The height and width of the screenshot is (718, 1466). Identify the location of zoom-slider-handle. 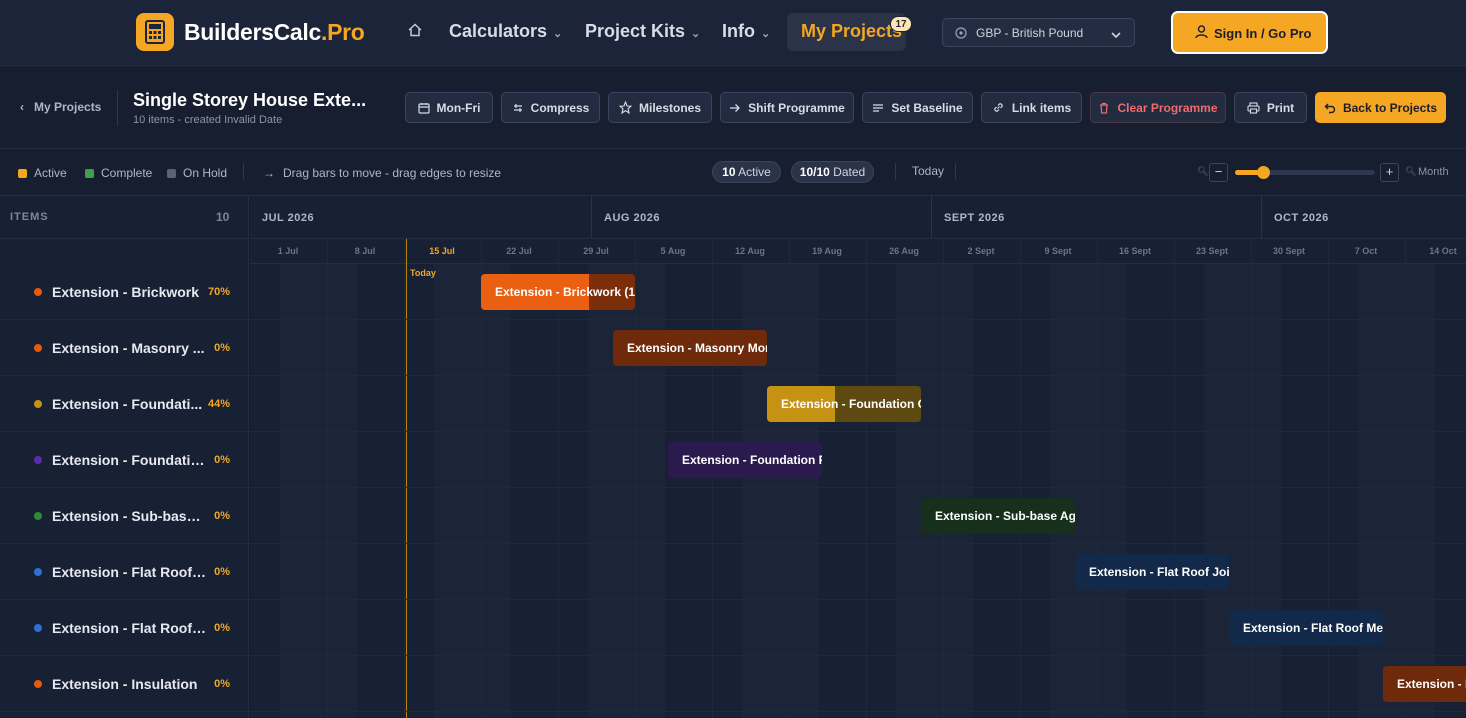
(1263, 172).